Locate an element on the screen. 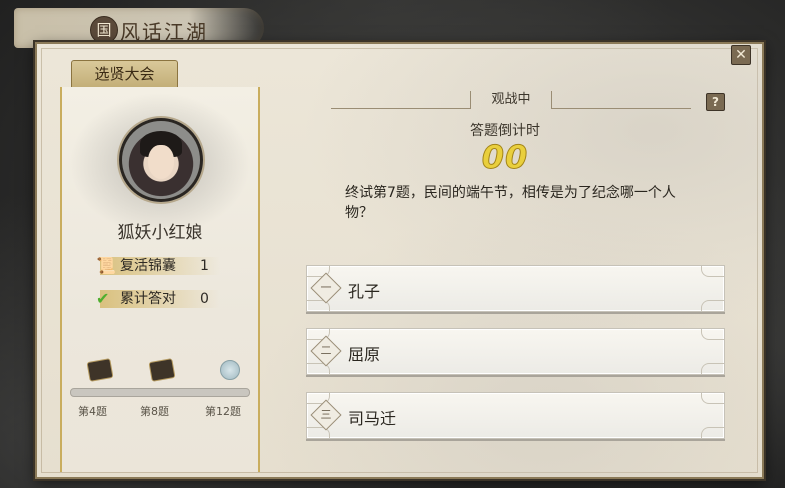 The height and width of the screenshot is (488, 785). player-avatar is located at coordinates (161, 160).